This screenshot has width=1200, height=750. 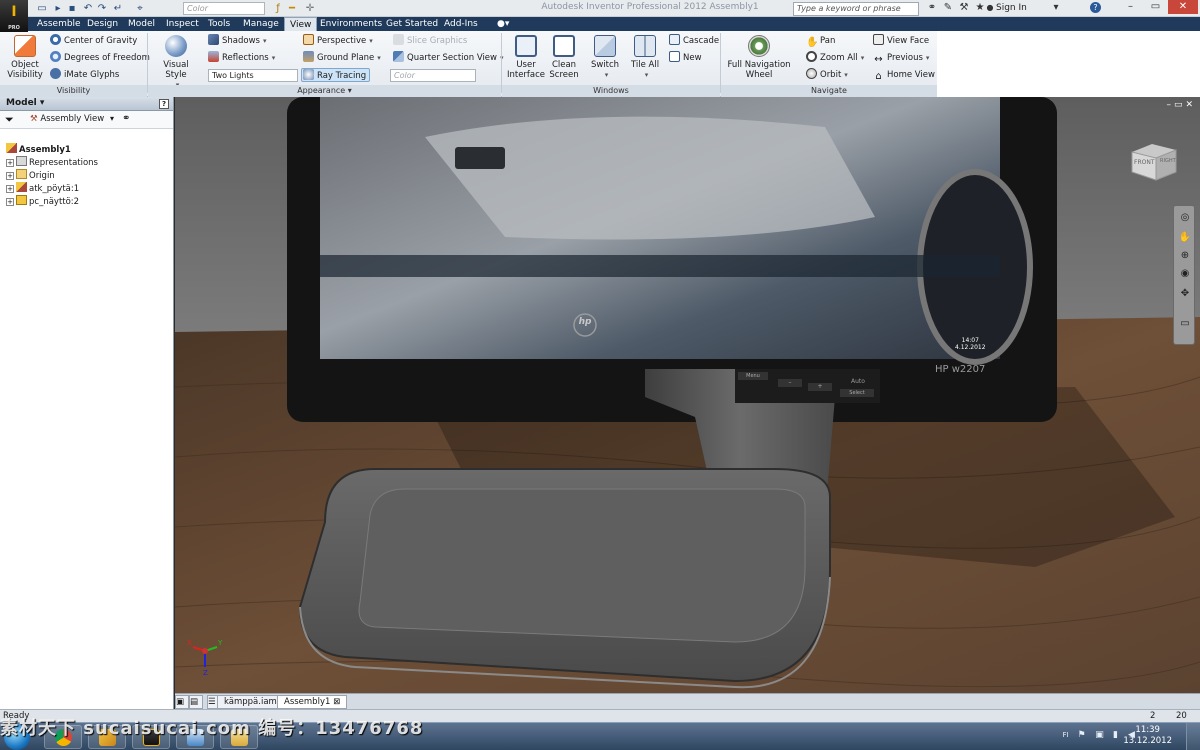 I want to click on minimize-icon: –, so click(x=1130, y=7).